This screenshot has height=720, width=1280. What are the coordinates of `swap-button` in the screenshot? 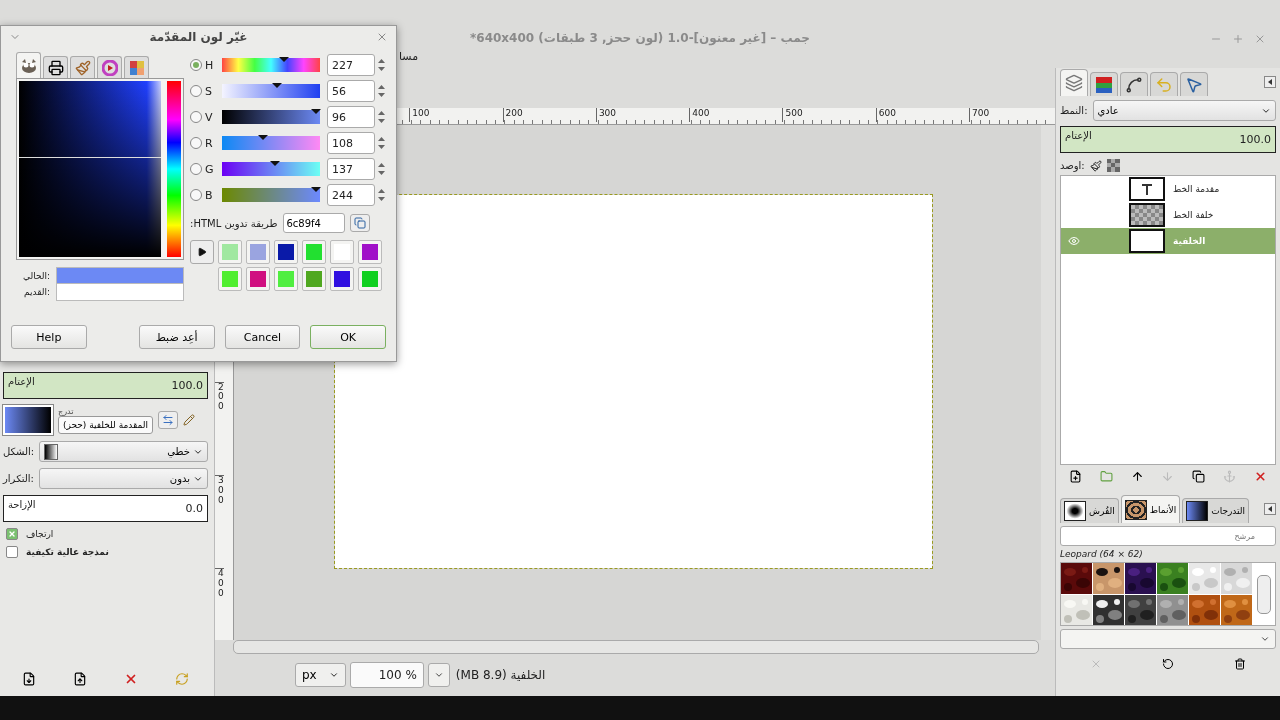 It's located at (168, 420).